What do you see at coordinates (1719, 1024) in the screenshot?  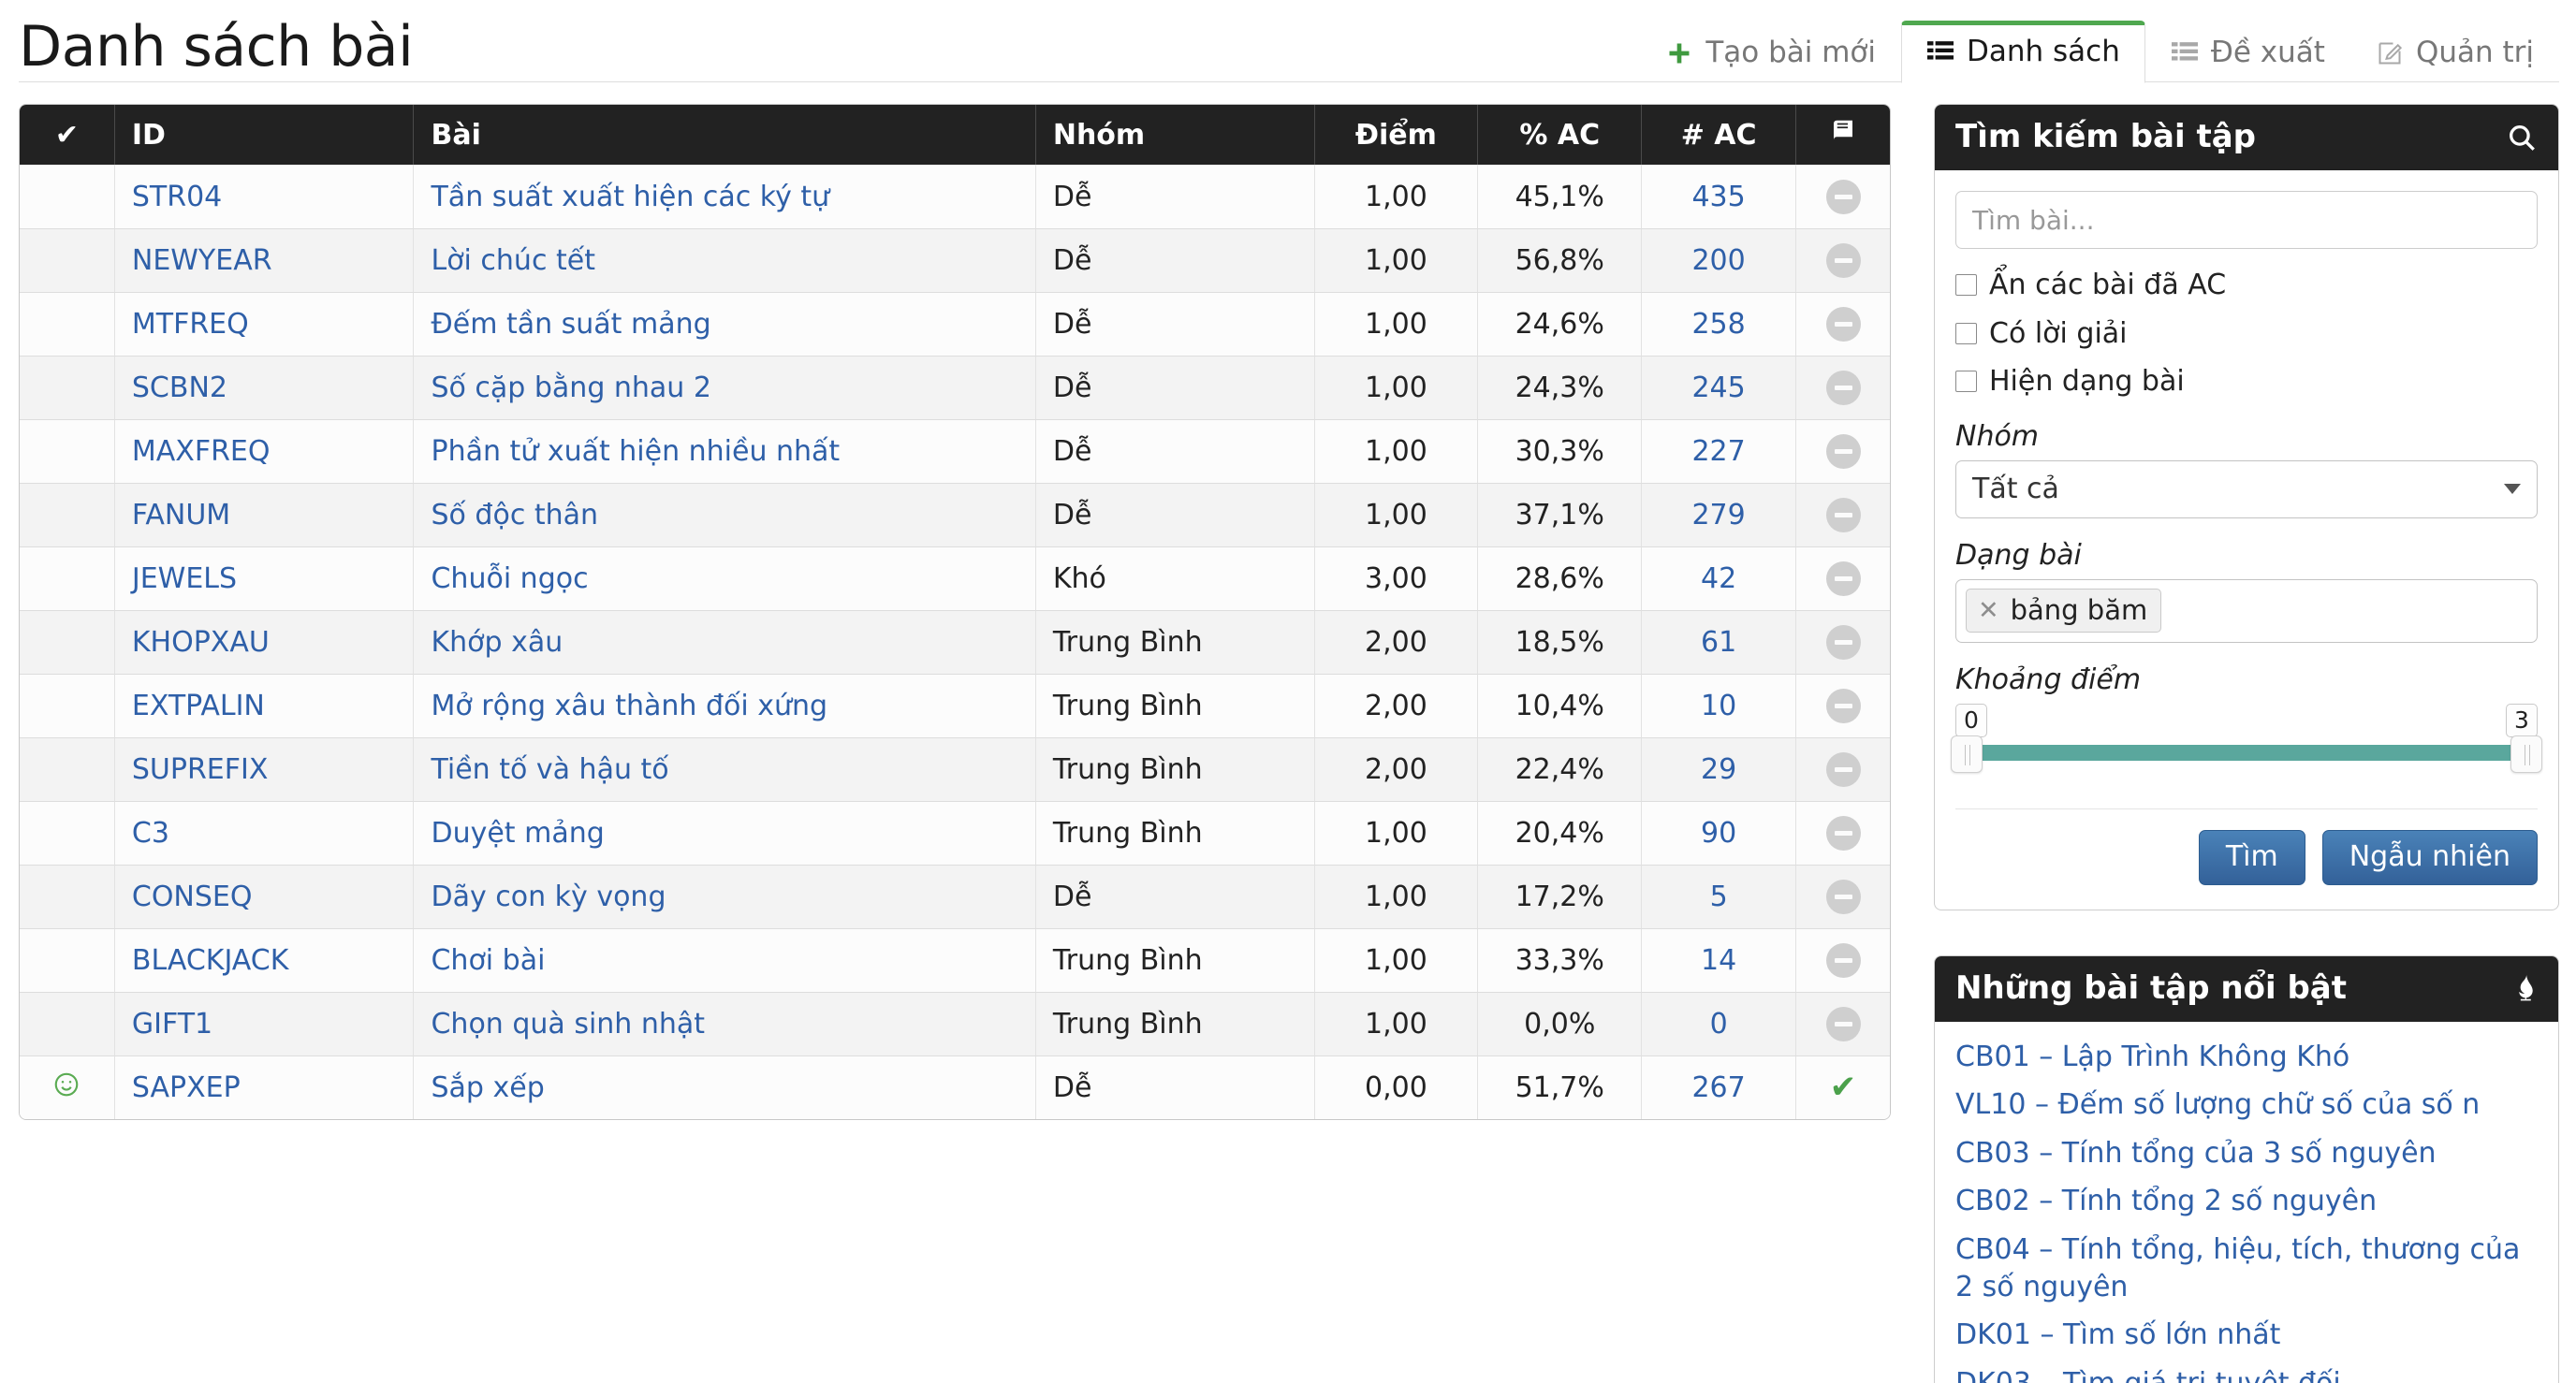 I see `num-ac-link: 0` at bounding box center [1719, 1024].